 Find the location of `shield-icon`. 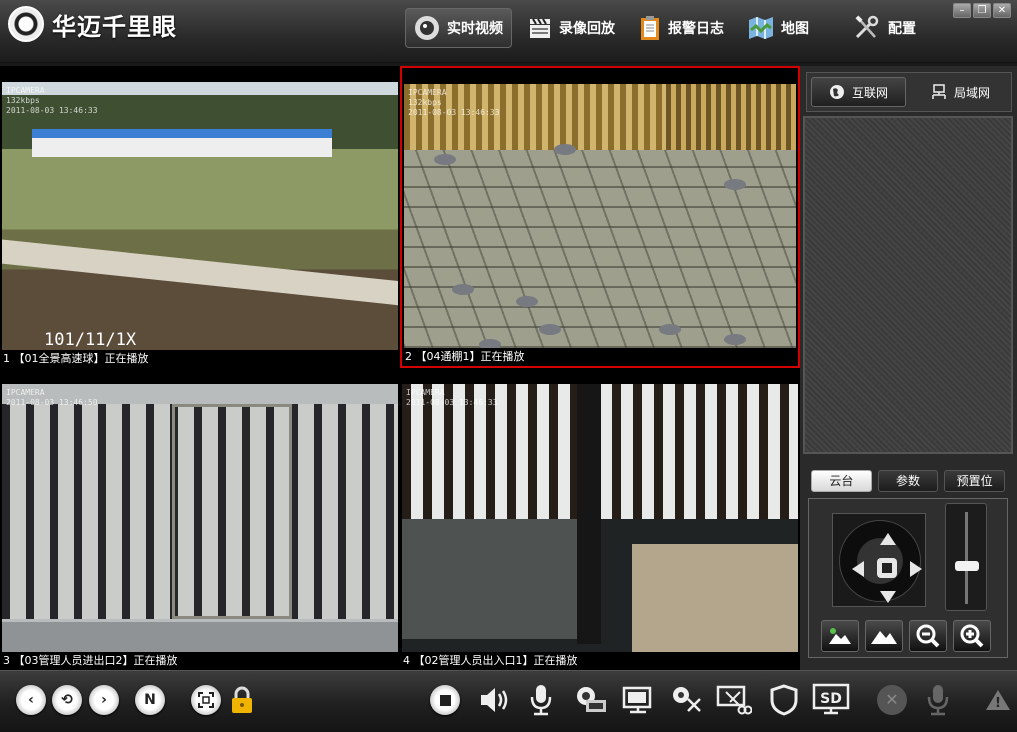

shield-icon is located at coordinates (784, 700).